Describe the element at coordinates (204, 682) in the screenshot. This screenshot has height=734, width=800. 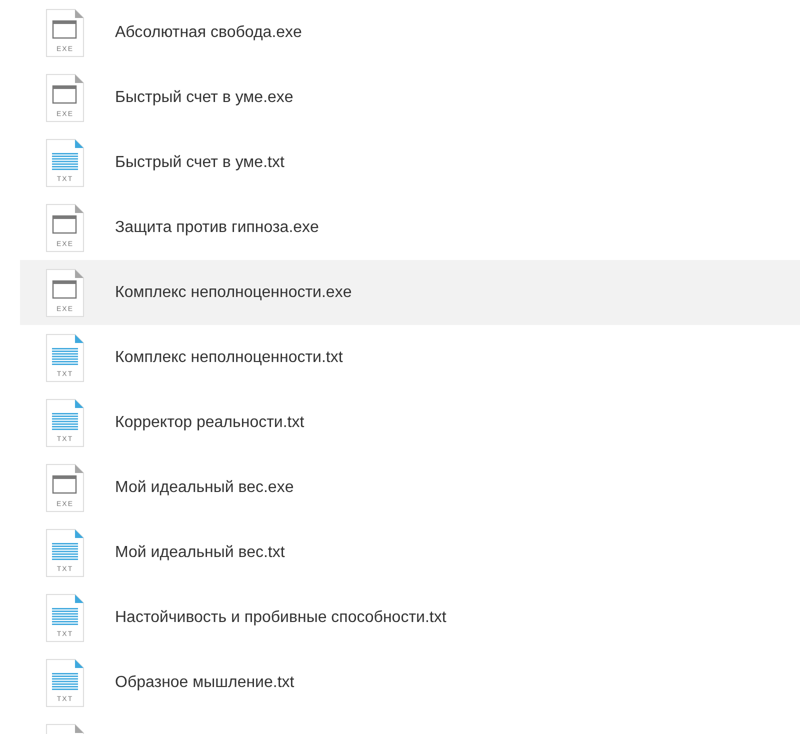
I see `file-name: Образное мышление.txt` at that location.